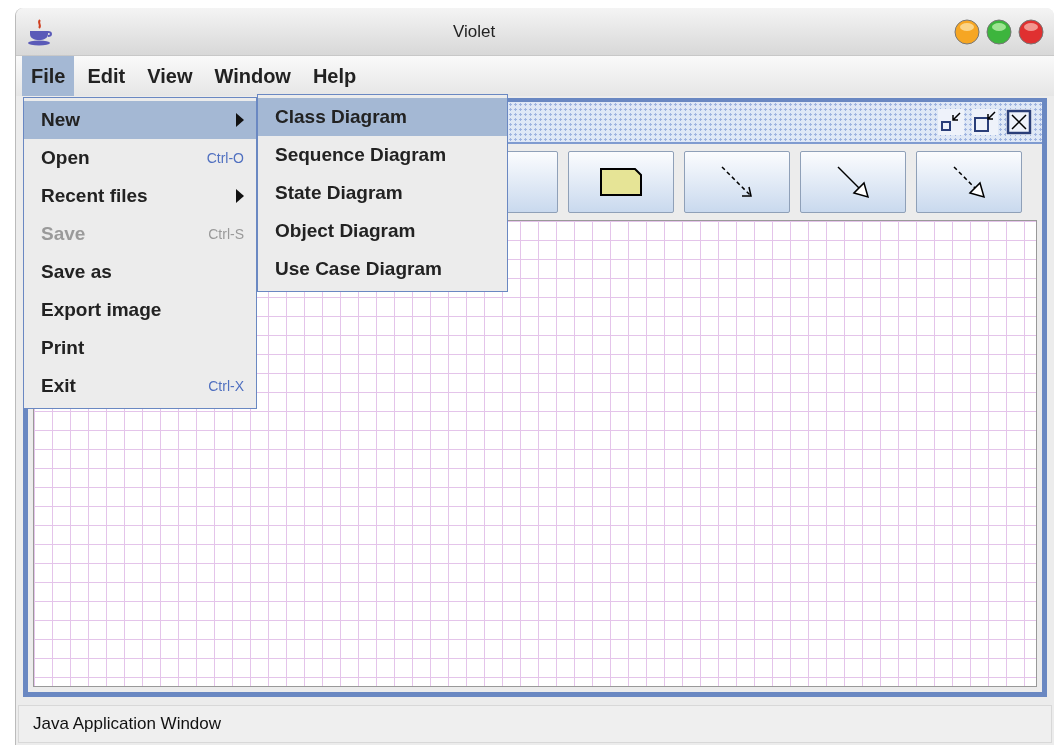 This screenshot has height=745, width=1054. I want to click on window-title: Violet, so click(474, 31).